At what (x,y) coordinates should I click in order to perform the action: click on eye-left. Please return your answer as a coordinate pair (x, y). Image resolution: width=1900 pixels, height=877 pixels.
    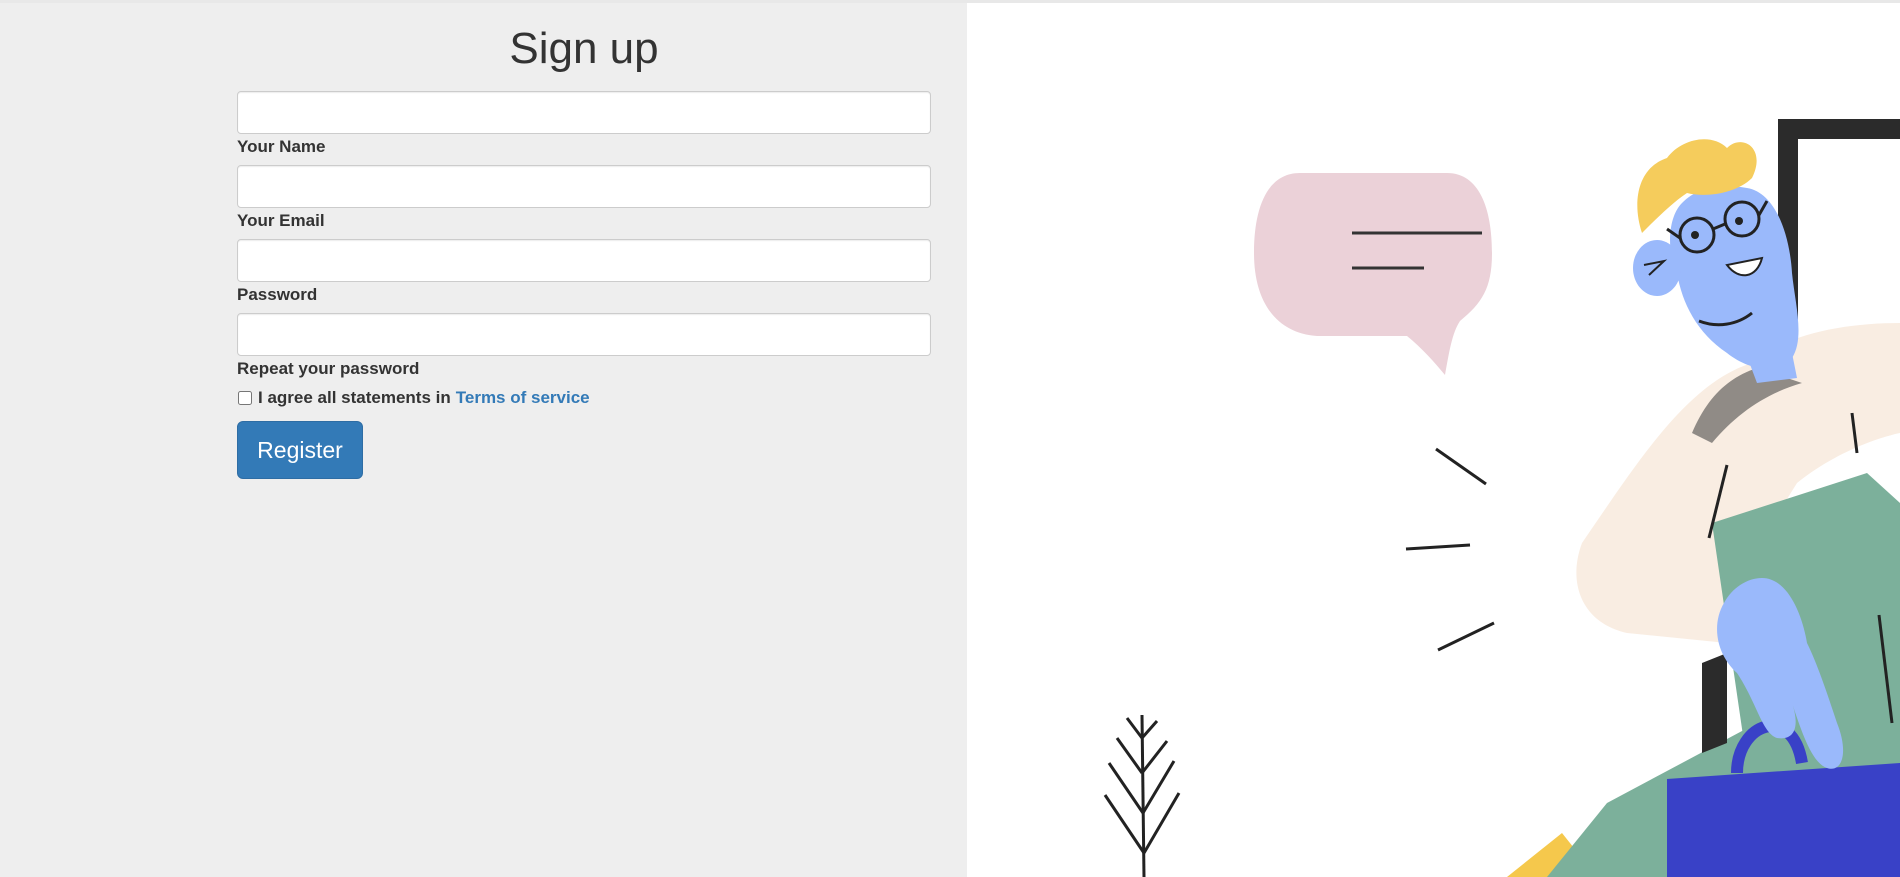
    Looking at the image, I should click on (1695, 235).